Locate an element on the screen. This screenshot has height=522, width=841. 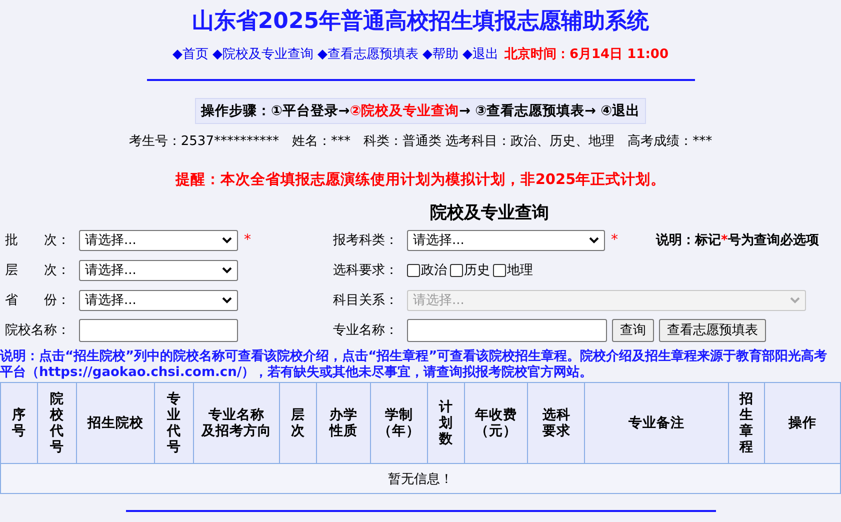
field-label: 报考科类： is located at coordinates (366, 240).